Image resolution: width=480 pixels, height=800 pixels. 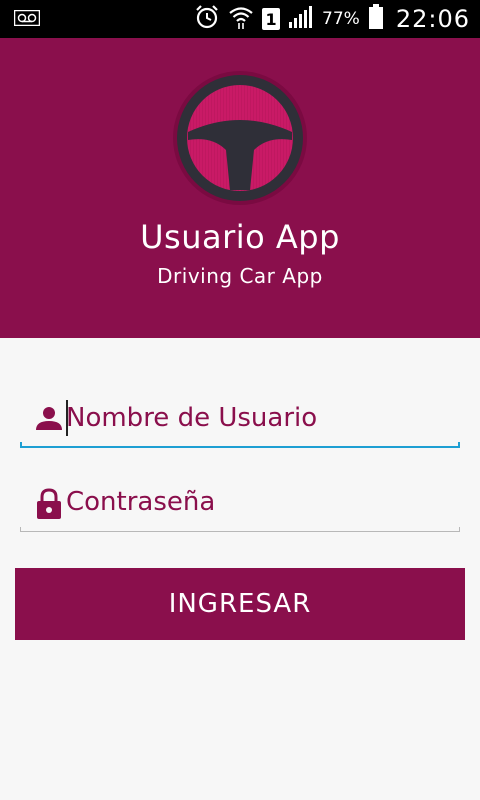 What do you see at coordinates (207, 19) in the screenshot?
I see `alarm-icon` at bounding box center [207, 19].